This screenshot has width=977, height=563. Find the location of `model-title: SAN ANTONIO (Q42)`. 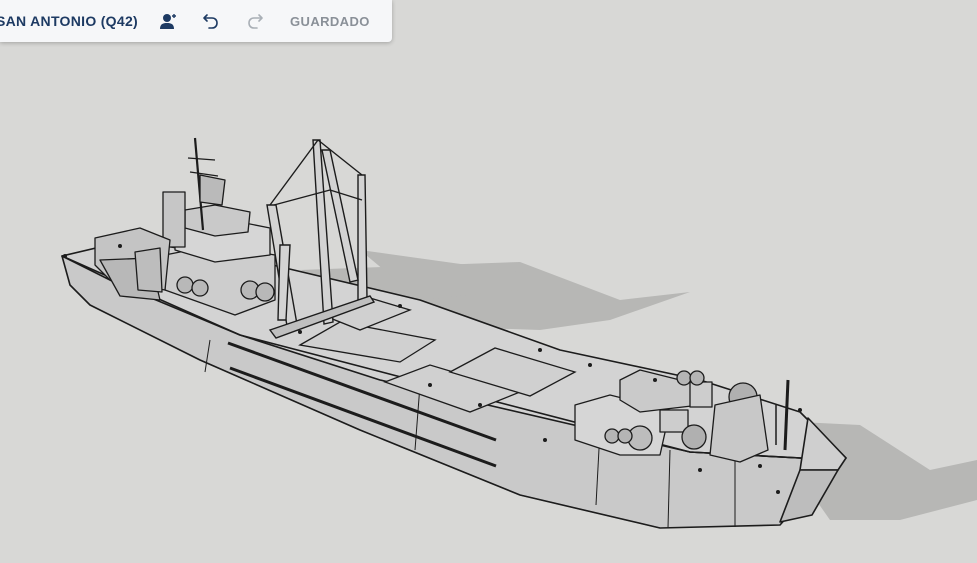

model-title: SAN ANTONIO (Q42) is located at coordinates (69, 21).